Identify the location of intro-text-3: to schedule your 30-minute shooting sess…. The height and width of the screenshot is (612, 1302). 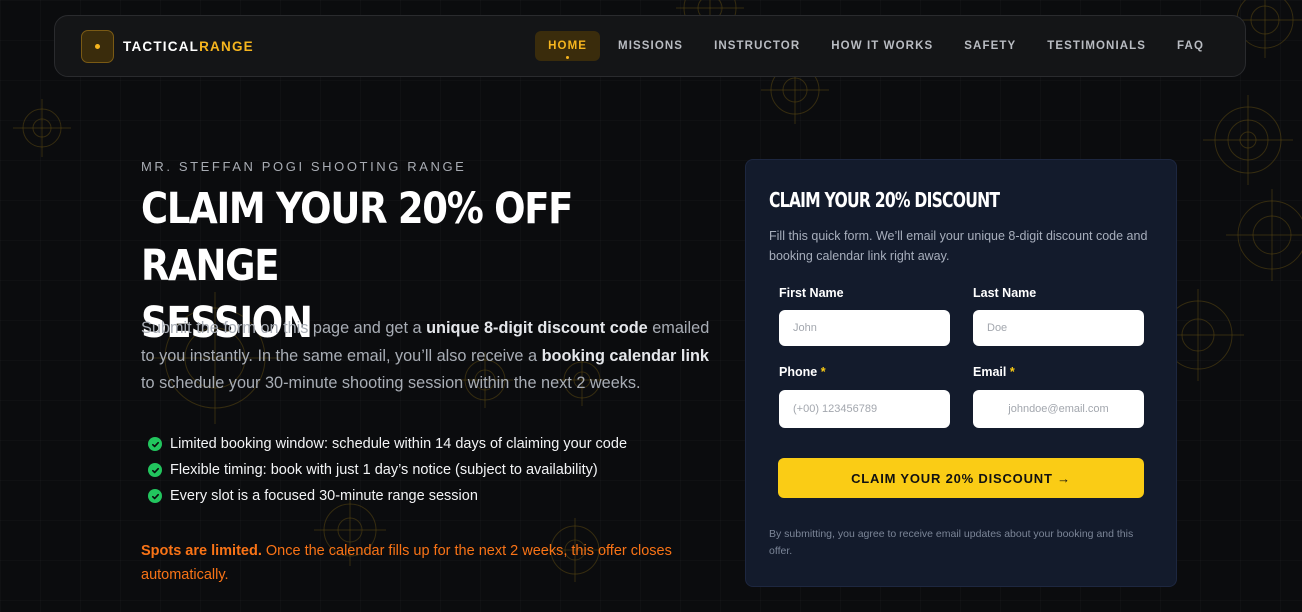
(391, 383).